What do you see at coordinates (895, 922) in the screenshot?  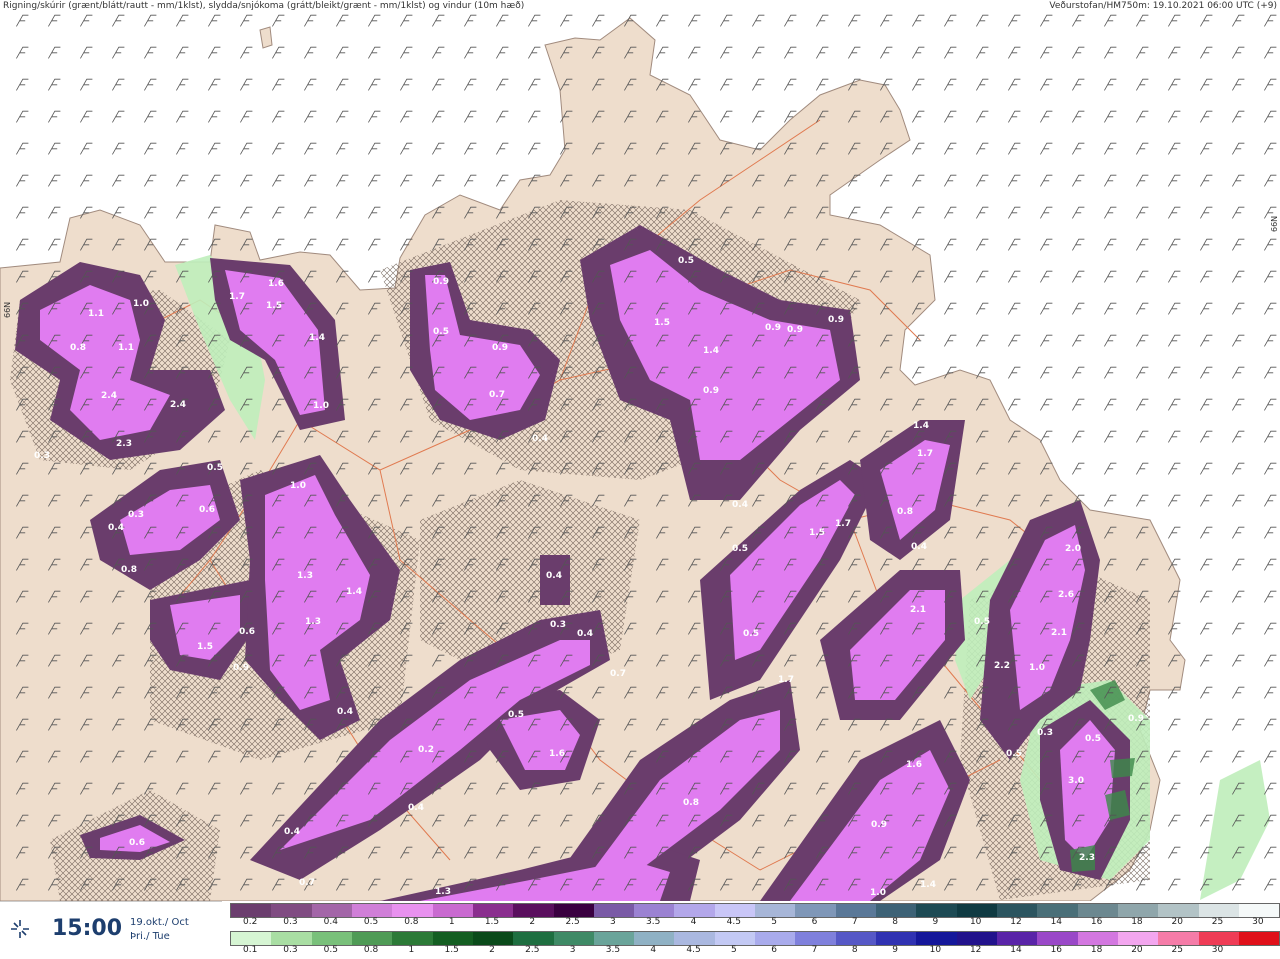 I see `snow-scale-tick: 8` at bounding box center [895, 922].